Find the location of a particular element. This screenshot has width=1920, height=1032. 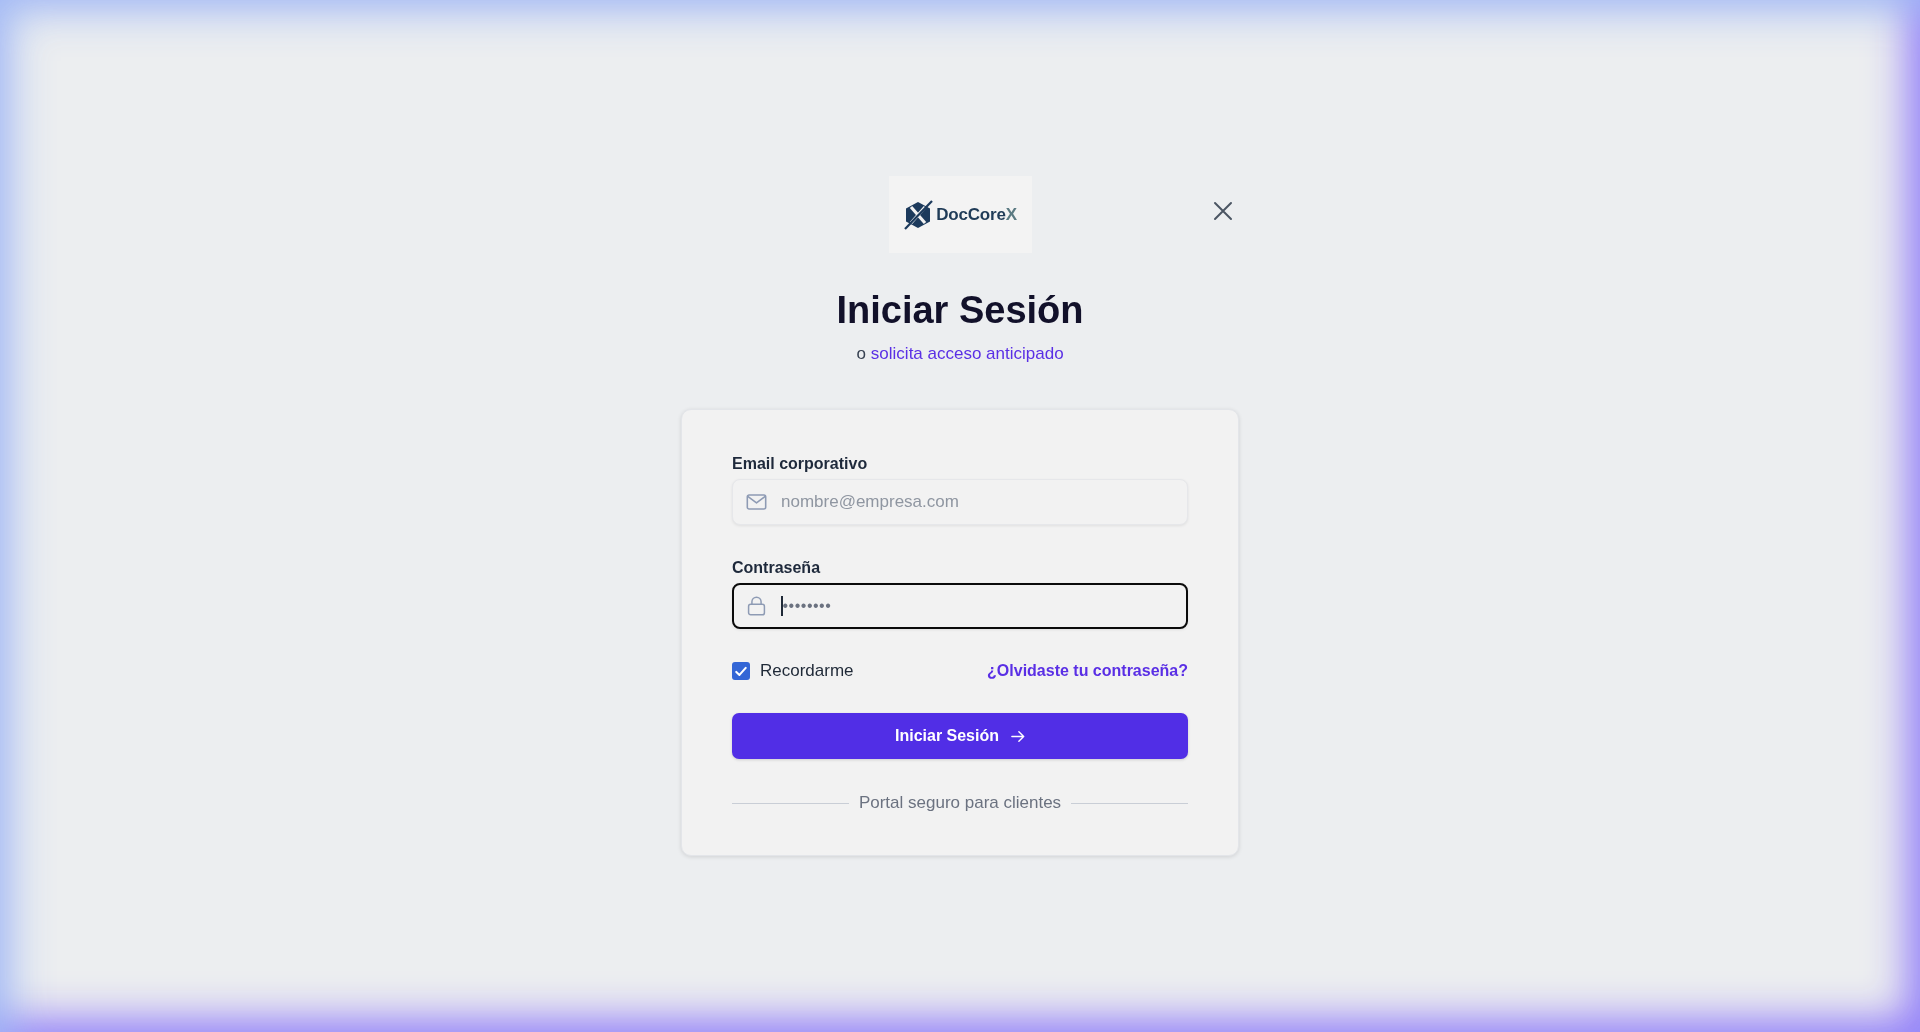

remember-checkbox is located at coordinates (741, 671).